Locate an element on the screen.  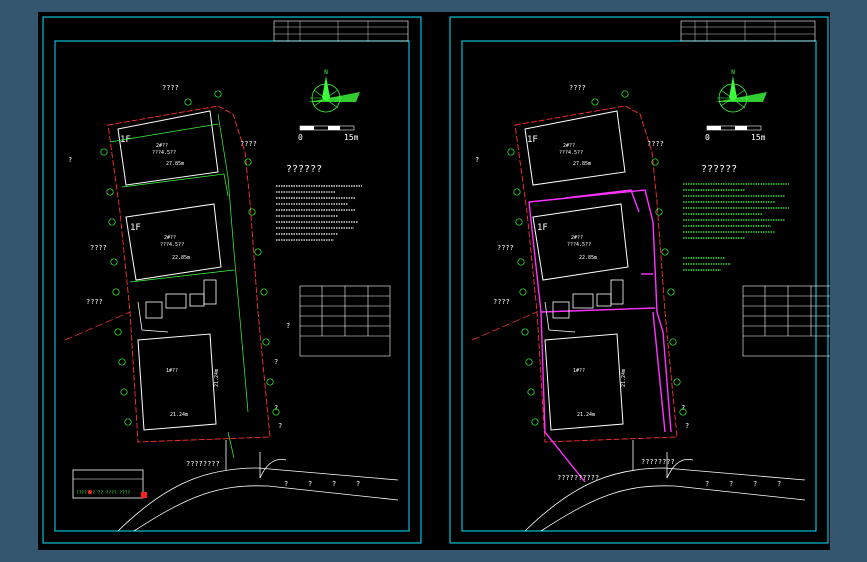
road is located at coordinates (665, 486).